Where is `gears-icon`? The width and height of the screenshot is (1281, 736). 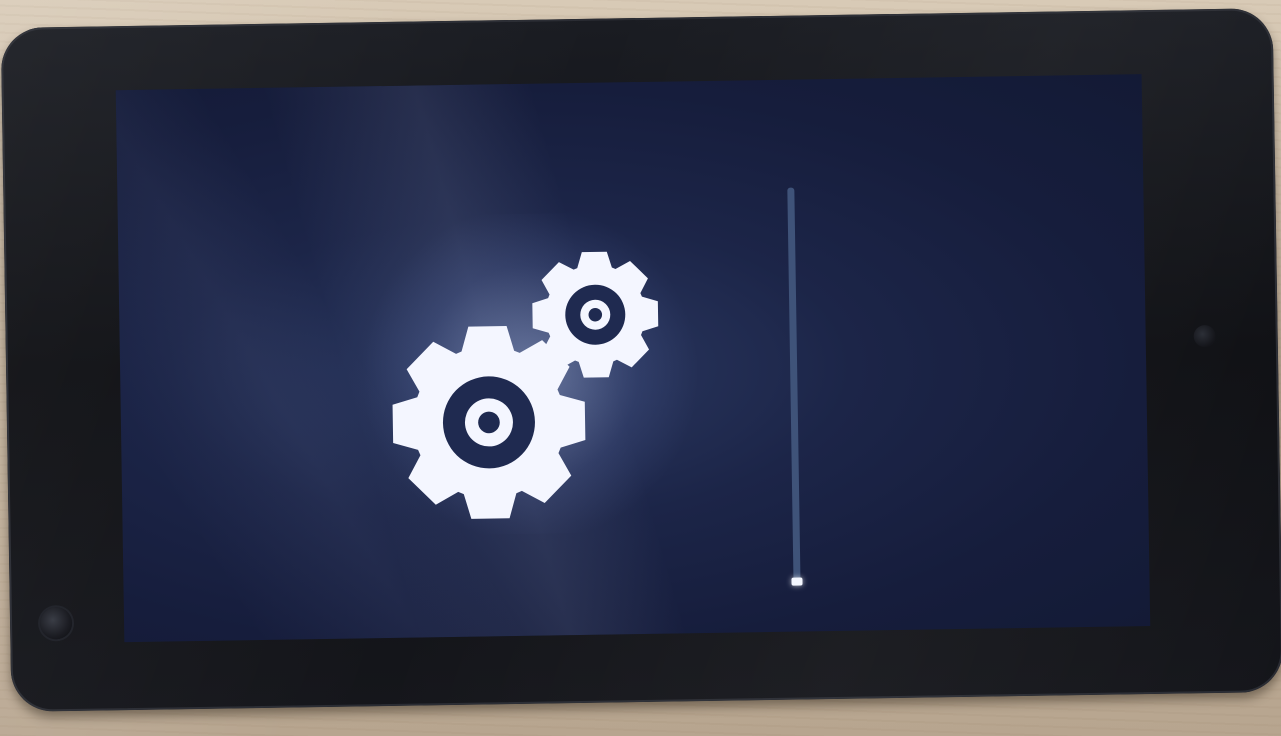 gears-icon is located at coordinates (525, 385).